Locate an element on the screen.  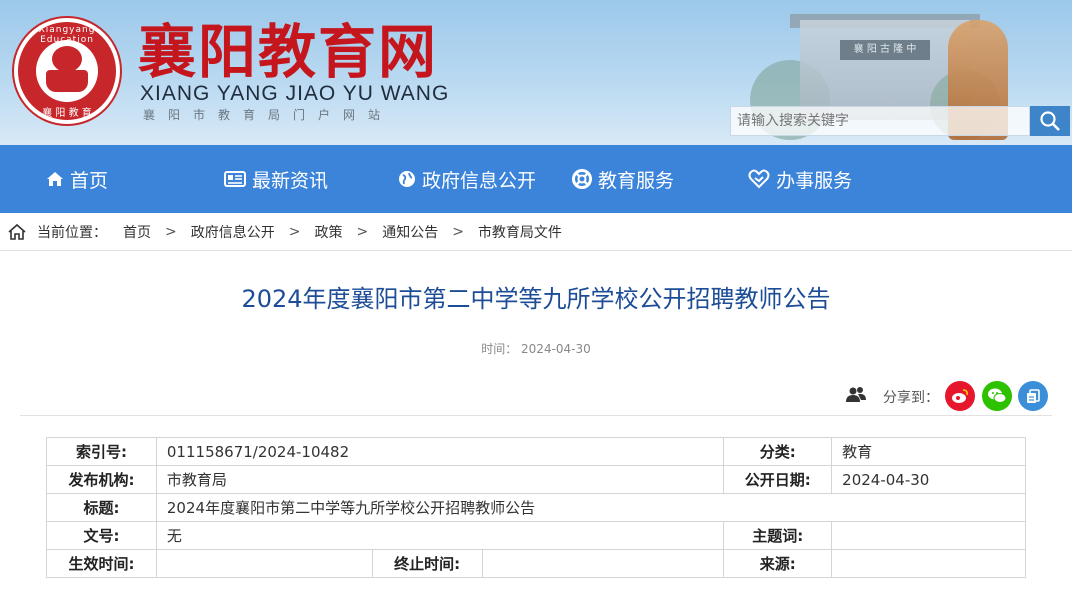
tree-icon is located at coordinates (67, 59).